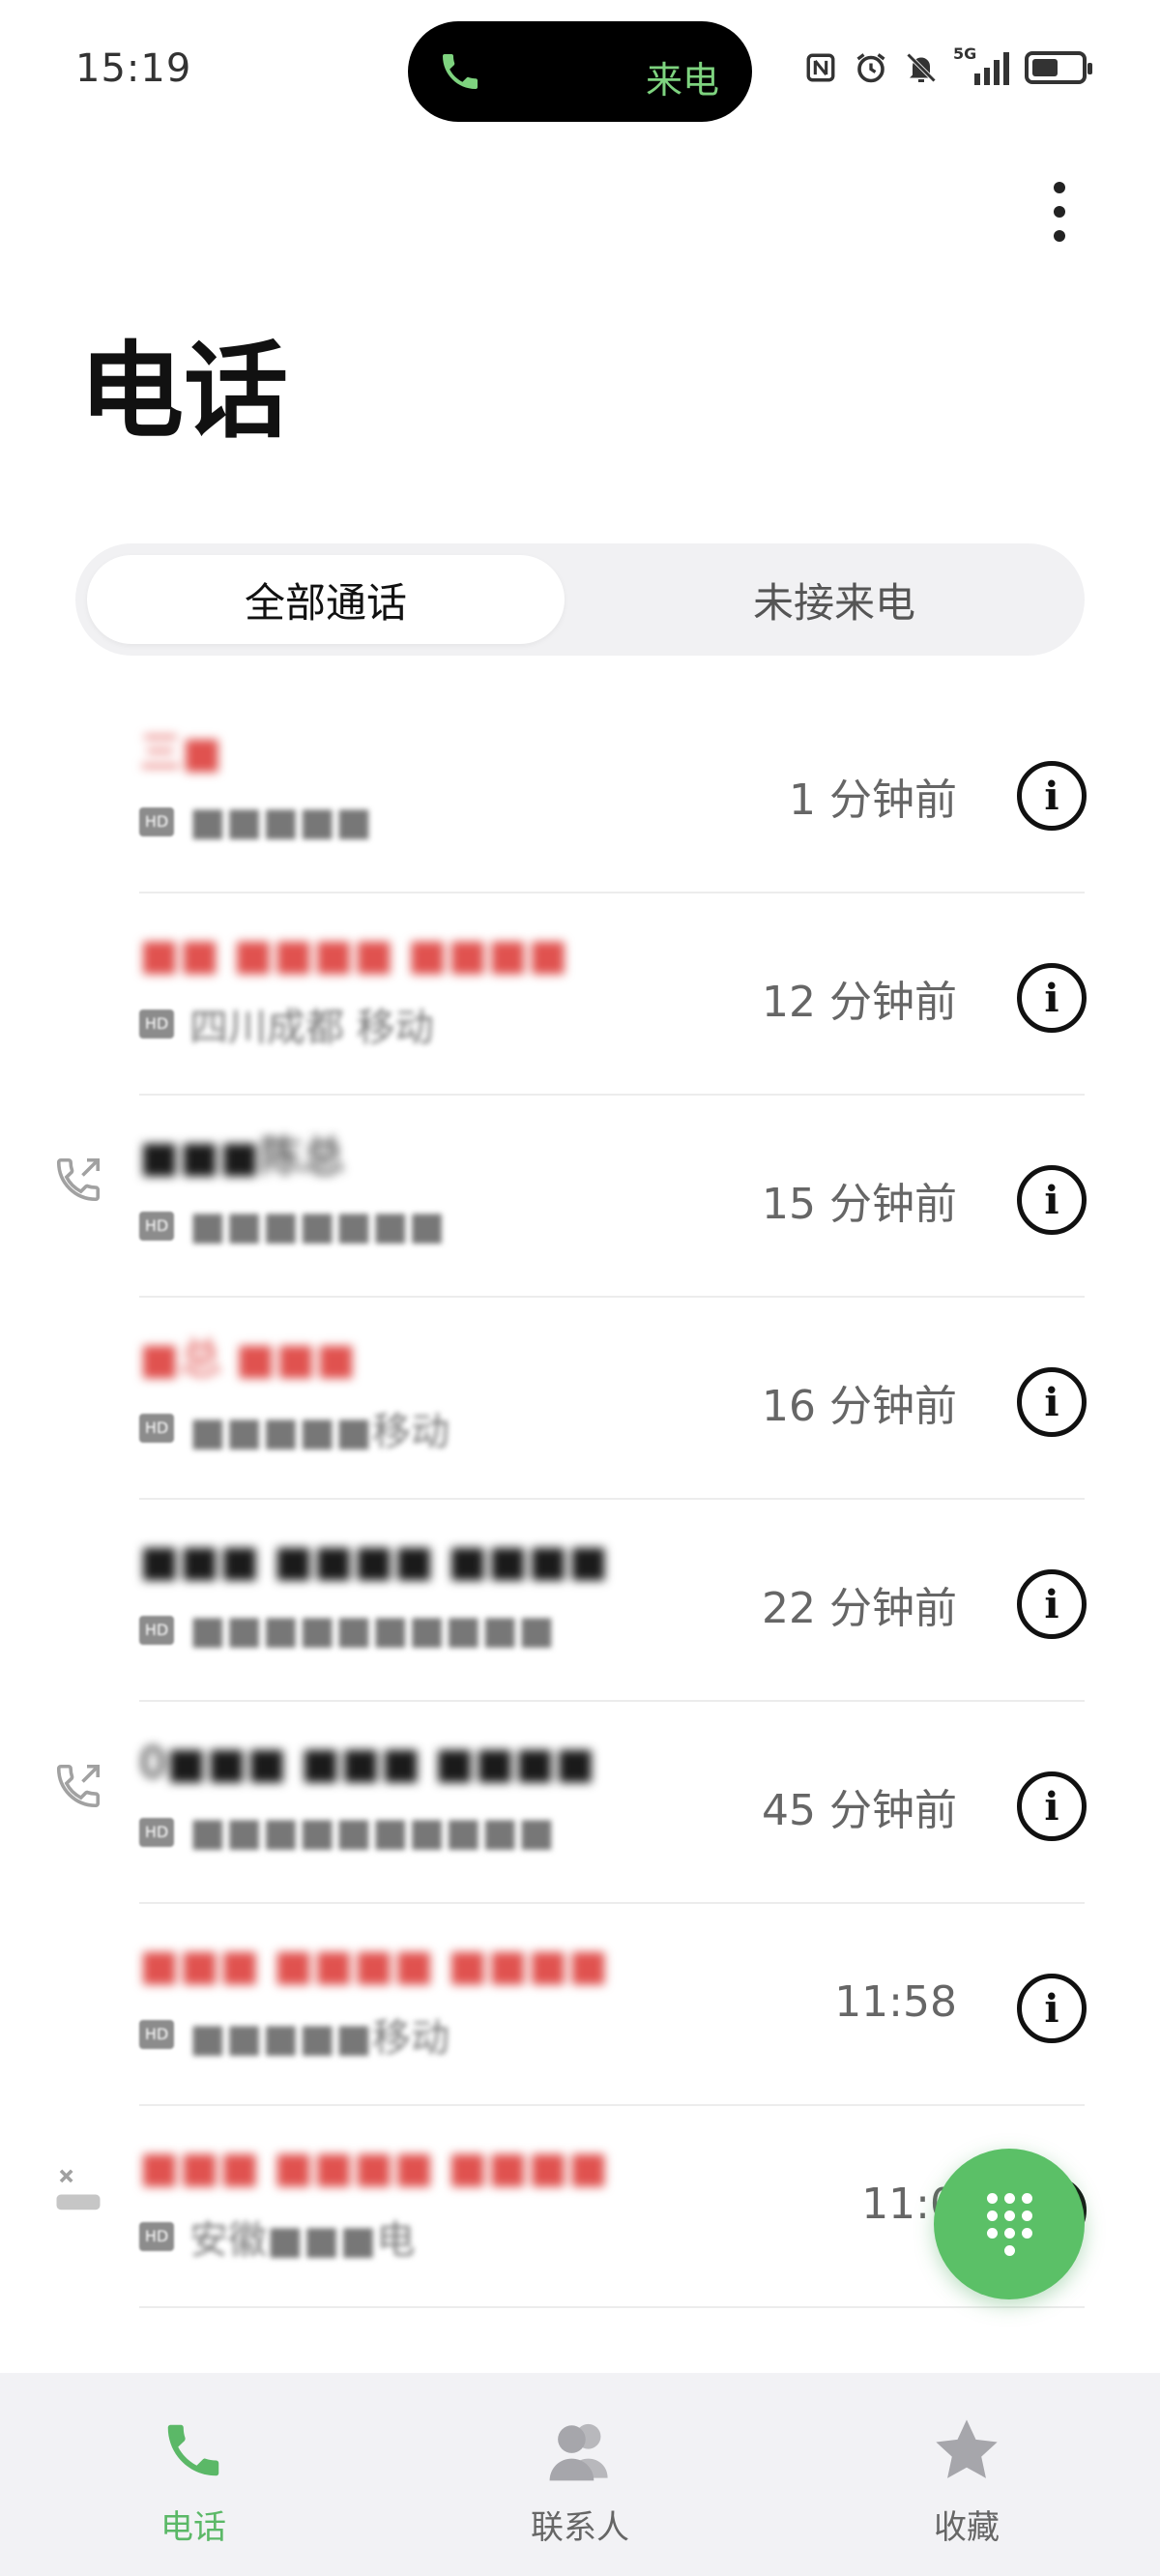 This screenshot has height=2576, width=1160. What do you see at coordinates (184, 392) in the screenshot?
I see `page-title: 电话` at bounding box center [184, 392].